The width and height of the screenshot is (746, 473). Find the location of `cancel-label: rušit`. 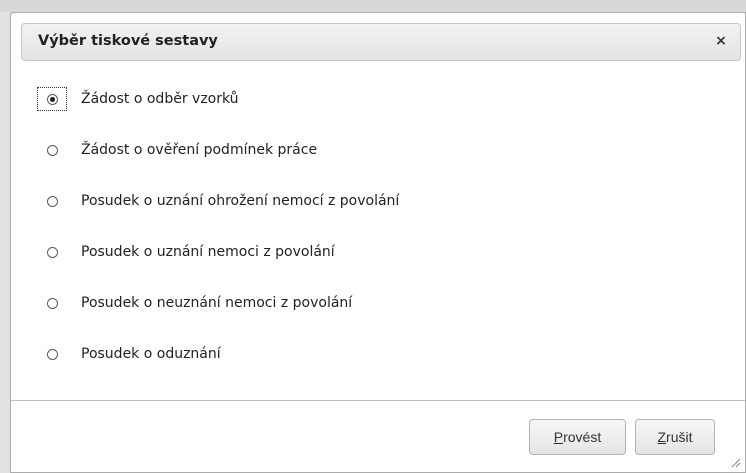

cancel-label: rušit is located at coordinates (679, 437).